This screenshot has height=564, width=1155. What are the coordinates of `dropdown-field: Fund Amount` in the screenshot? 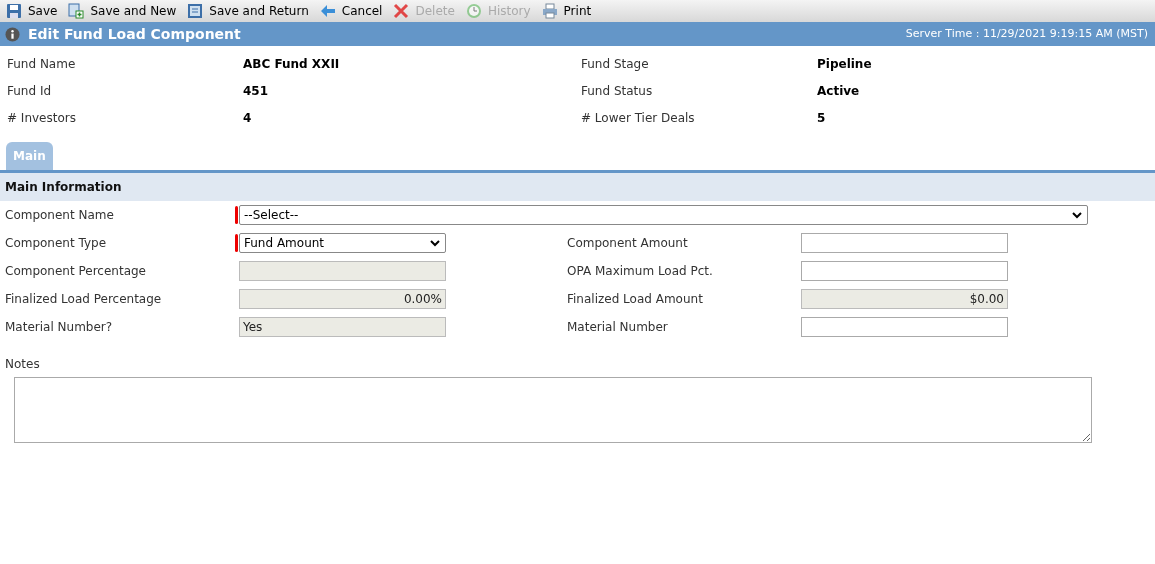 It's located at (342, 243).